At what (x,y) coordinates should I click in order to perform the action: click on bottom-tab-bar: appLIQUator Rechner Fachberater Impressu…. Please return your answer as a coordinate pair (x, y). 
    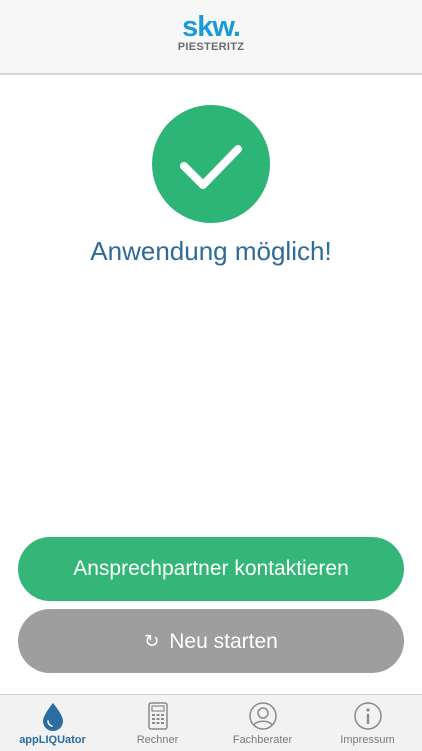
    Looking at the image, I should click on (211, 722).